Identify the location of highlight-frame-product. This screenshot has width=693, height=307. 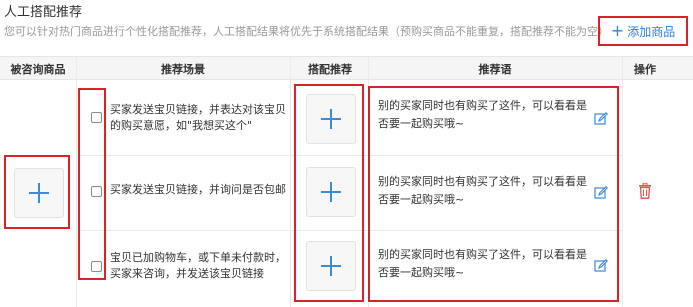
(37, 192).